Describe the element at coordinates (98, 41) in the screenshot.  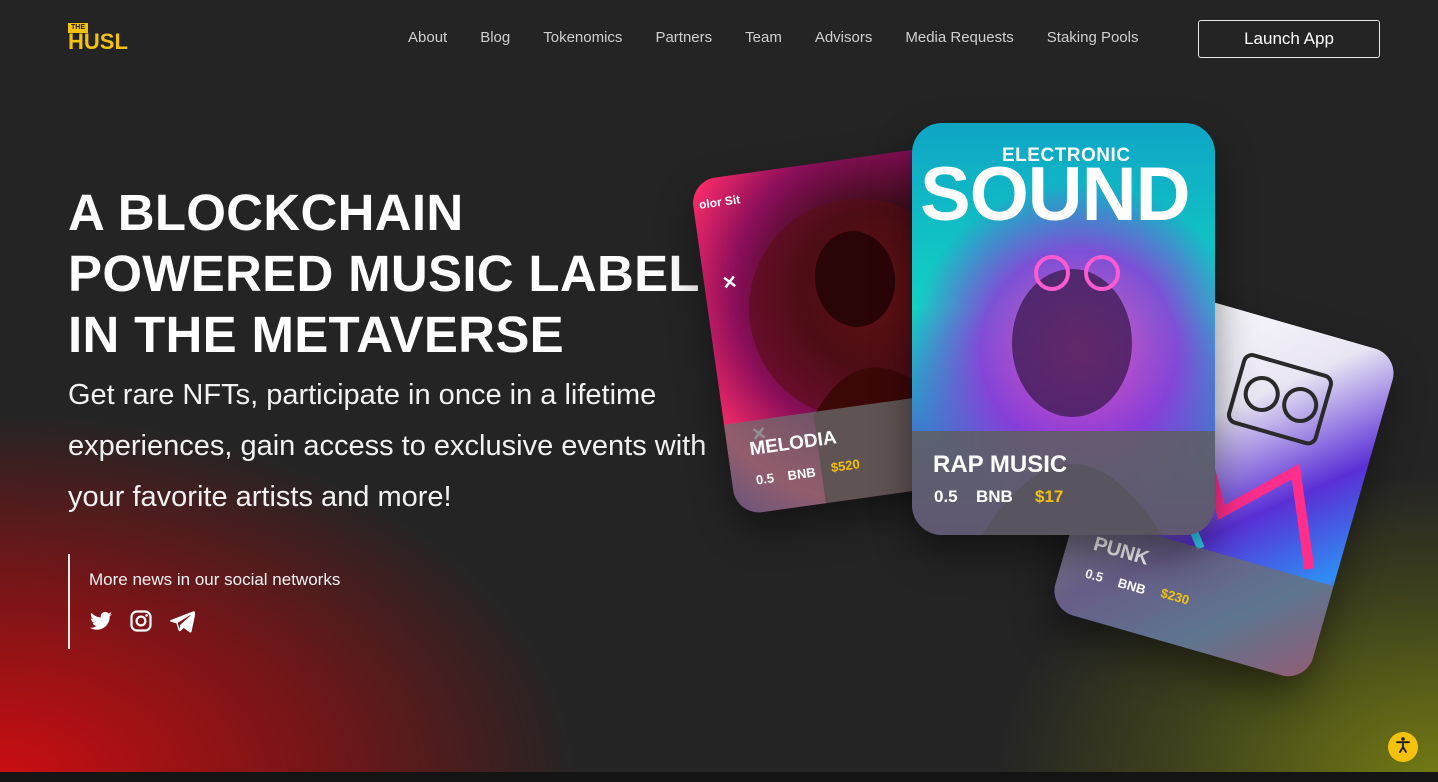
I see `logo-husl-text: HUSL` at that location.